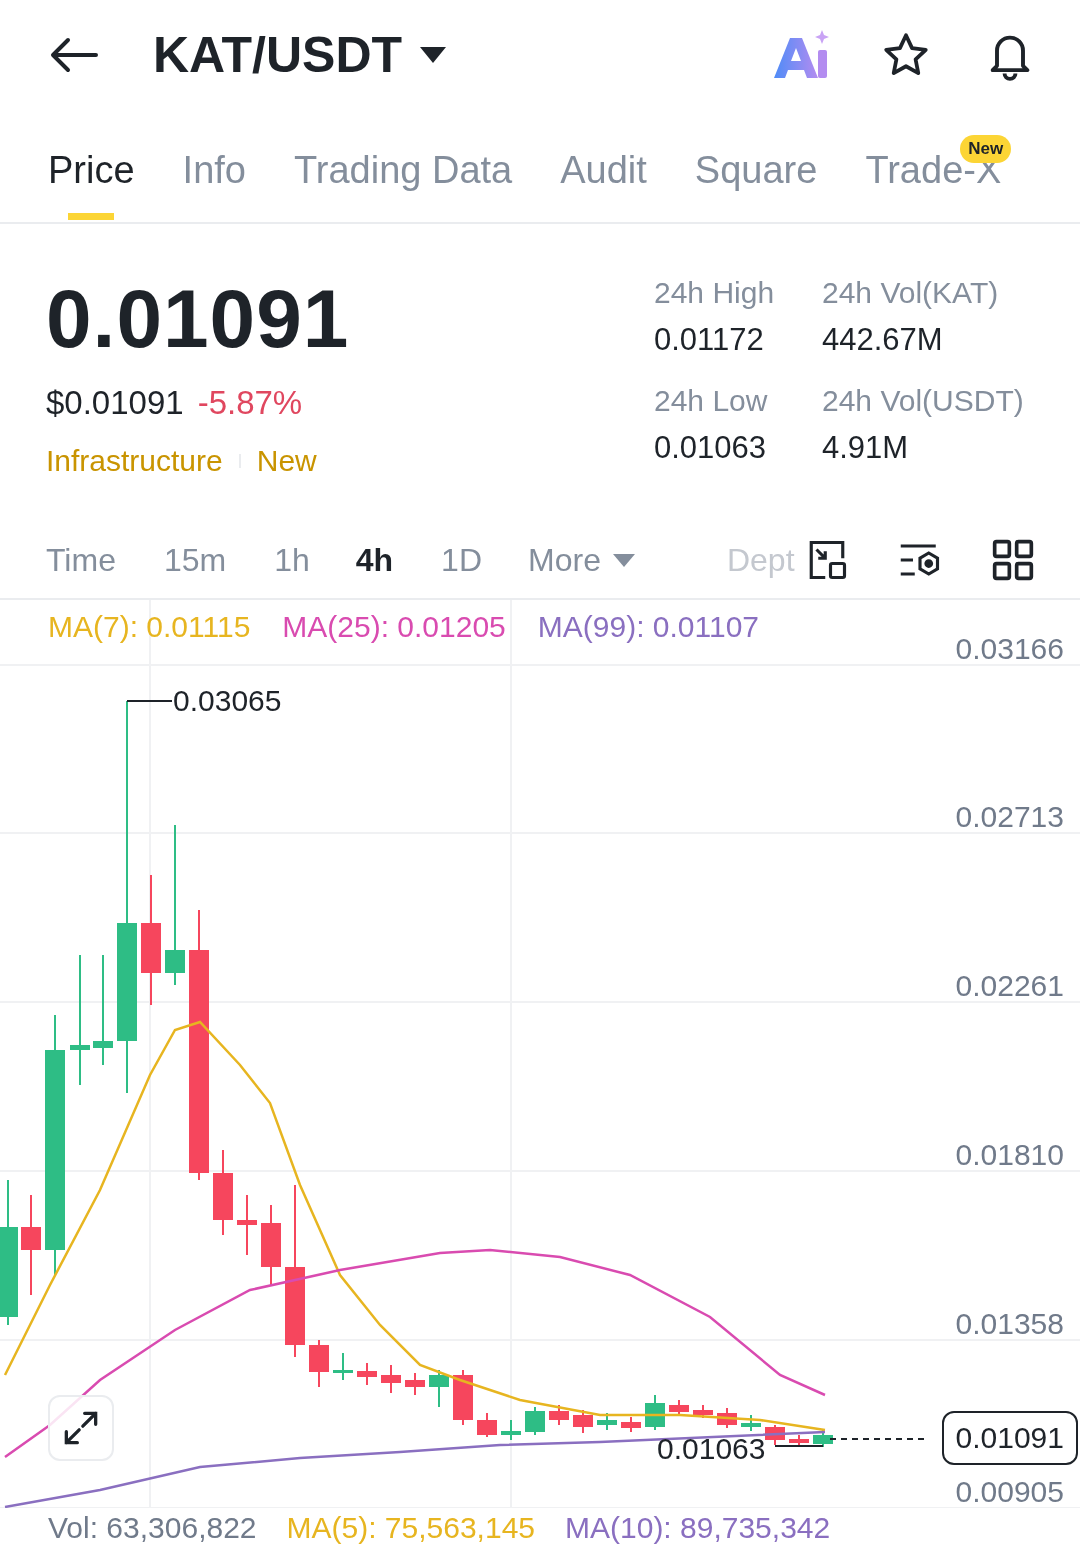  Describe the element at coordinates (403, 185) in the screenshot. I see `tab: Trading Data` at that location.